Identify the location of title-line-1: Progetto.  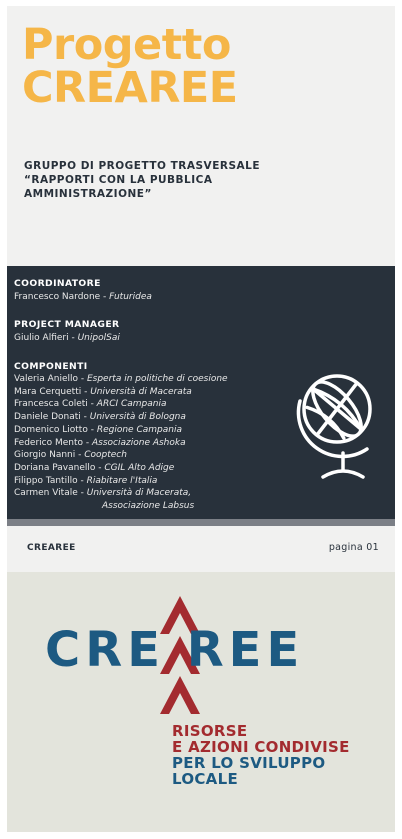
(126, 45).